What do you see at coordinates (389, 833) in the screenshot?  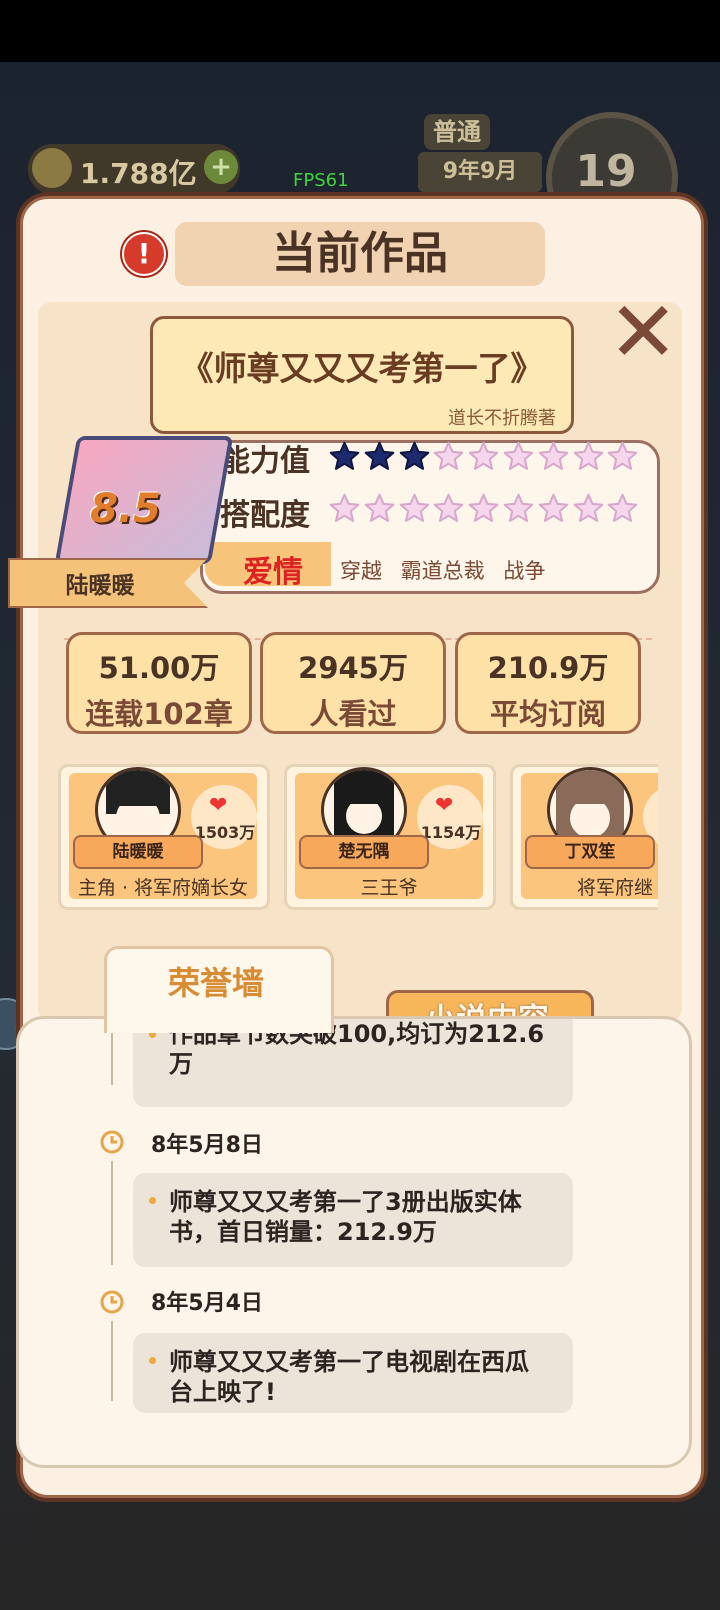 I see `character-card-body: ❤ 1154万 楚无隅 三王爷` at bounding box center [389, 833].